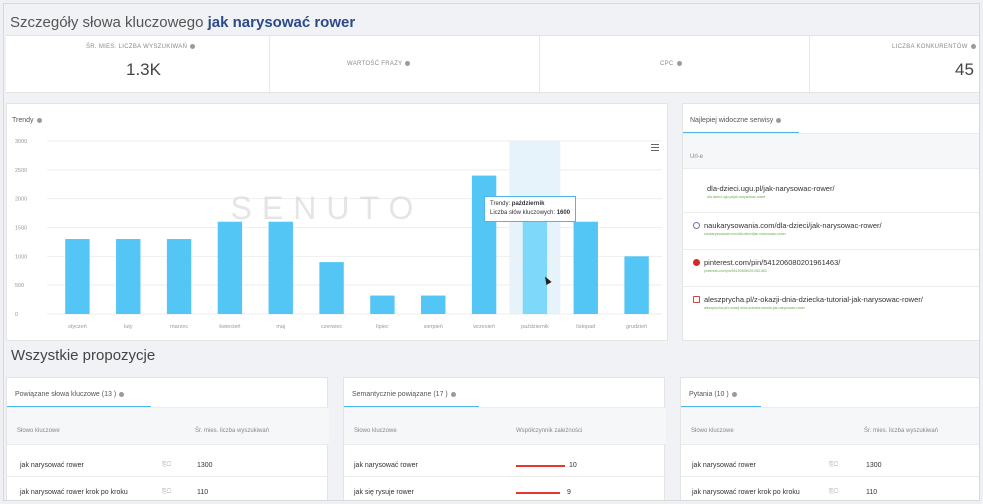 This screenshot has width=983, height=504. What do you see at coordinates (964, 69) in the screenshot?
I see `stat-value: 45` at bounding box center [964, 69].